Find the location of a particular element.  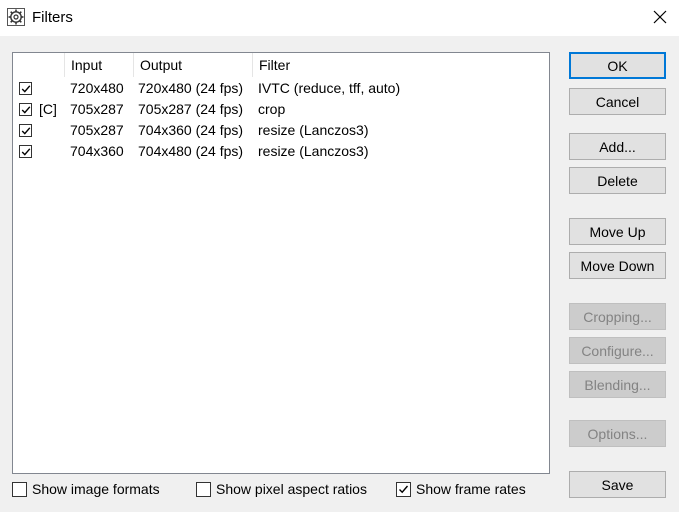

column-header-filter: Filter is located at coordinates (401, 65).